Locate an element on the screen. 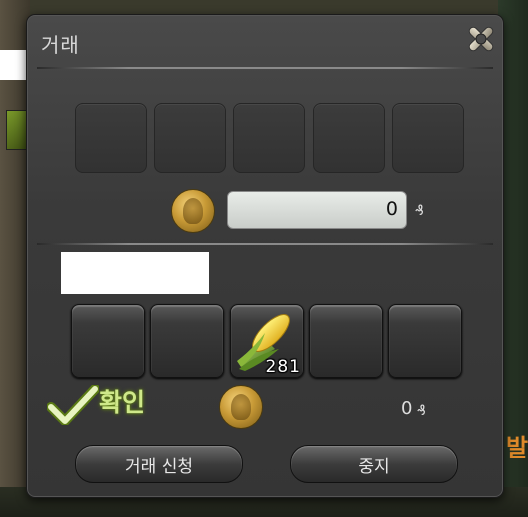  redacted-label is located at coordinates (14, 65).